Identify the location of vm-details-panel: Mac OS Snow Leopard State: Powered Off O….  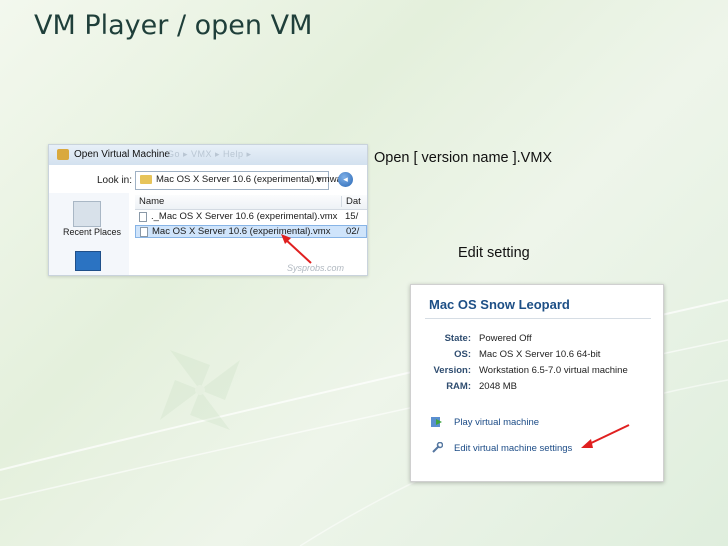
(537, 383).